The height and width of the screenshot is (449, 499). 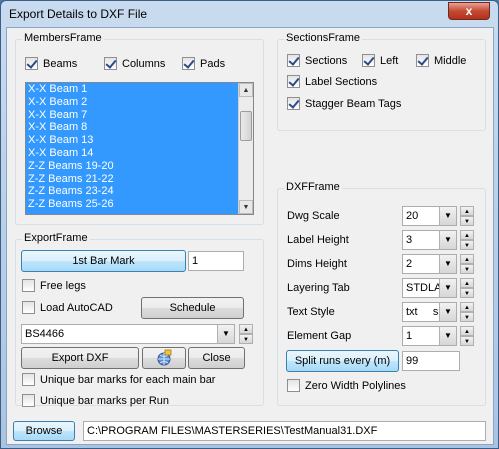 What do you see at coordinates (80, 358) in the screenshot?
I see `export-dxf-button: Export DXF` at bounding box center [80, 358].